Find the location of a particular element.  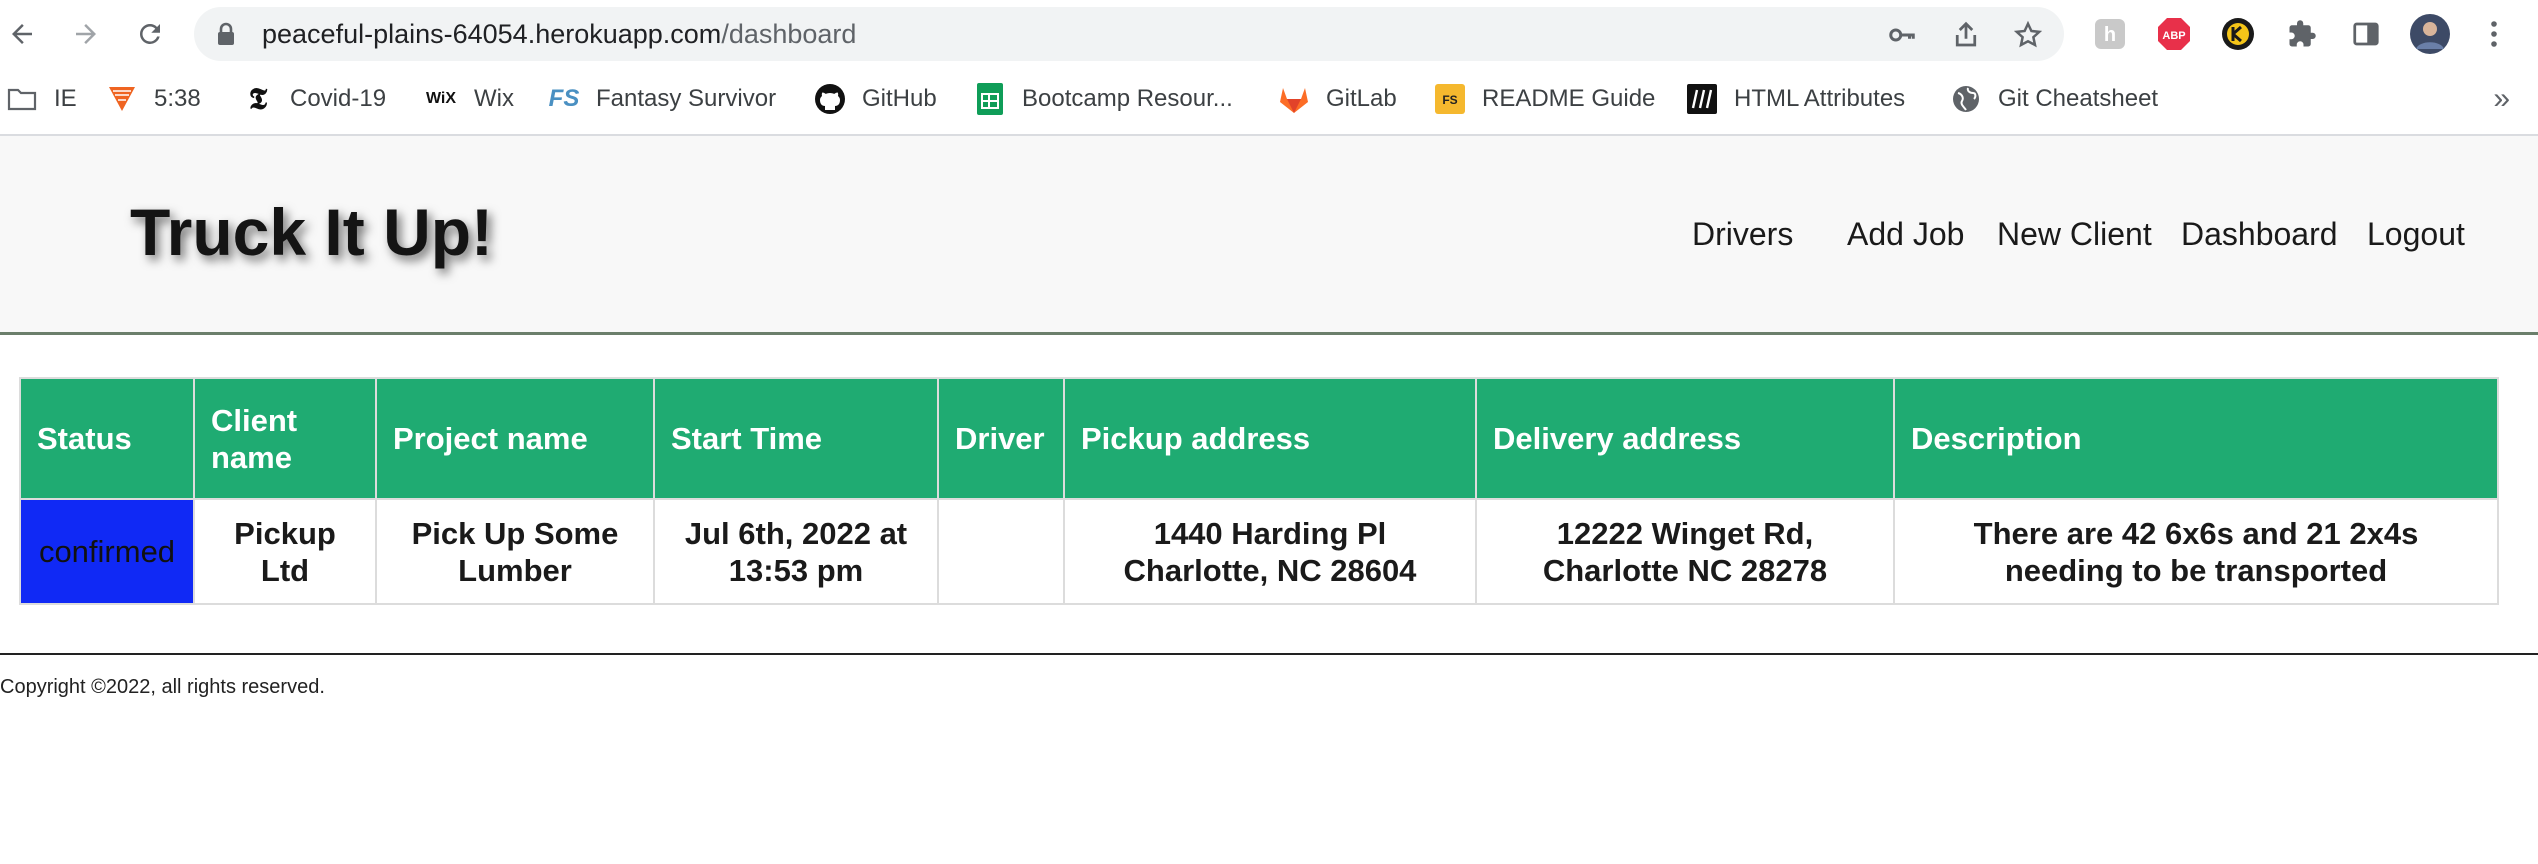

reload-icon is located at coordinates (150, 34).